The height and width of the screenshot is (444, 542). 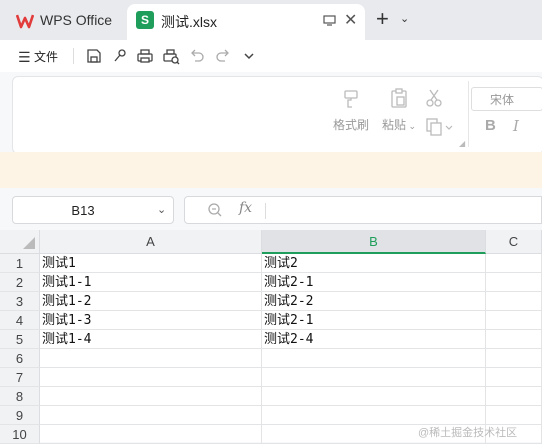 I want to click on cut-icon, so click(x=434, y=98).